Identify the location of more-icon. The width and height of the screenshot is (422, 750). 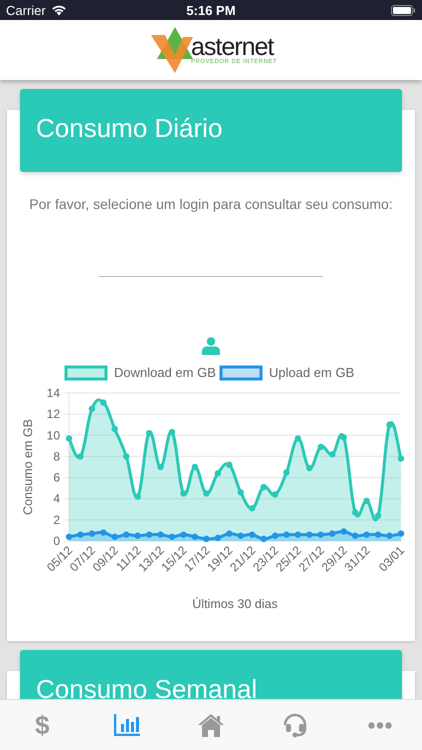
(380, 725).